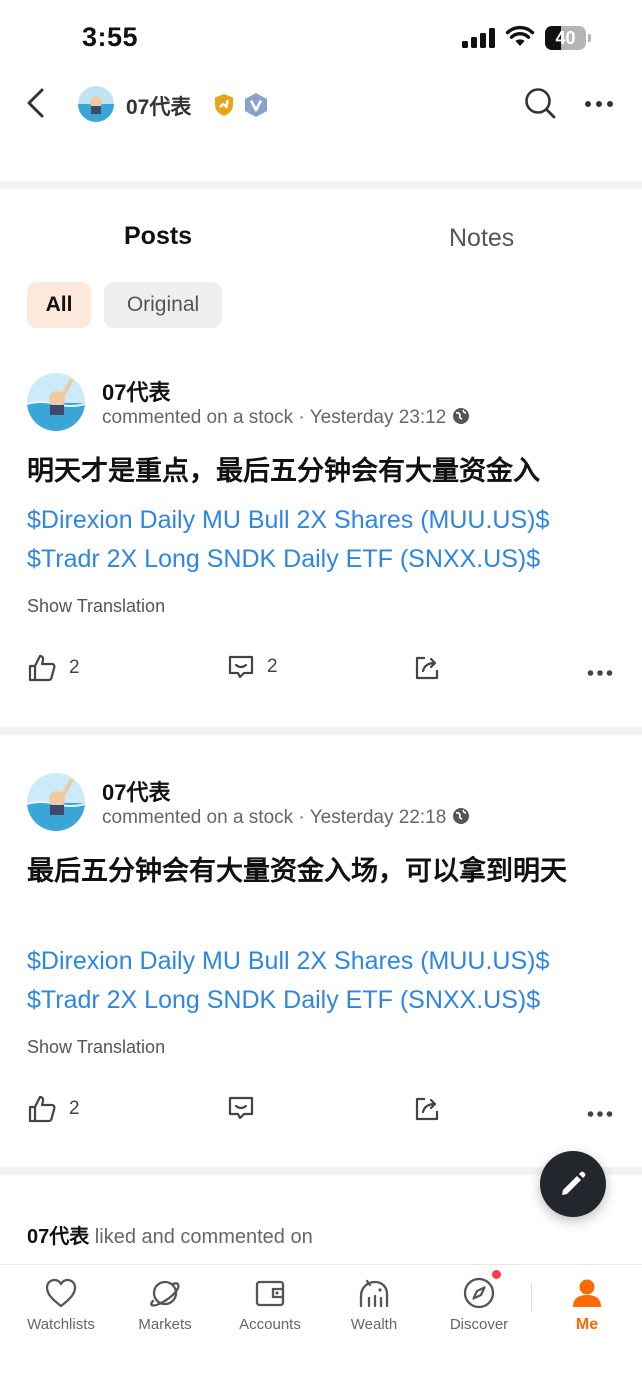 This screenshot has height=1389, width=642. What do you see at coordinates (256, 105) in the screenshot?
I see `vip-badge-icon` at bounding box center [256, 105].